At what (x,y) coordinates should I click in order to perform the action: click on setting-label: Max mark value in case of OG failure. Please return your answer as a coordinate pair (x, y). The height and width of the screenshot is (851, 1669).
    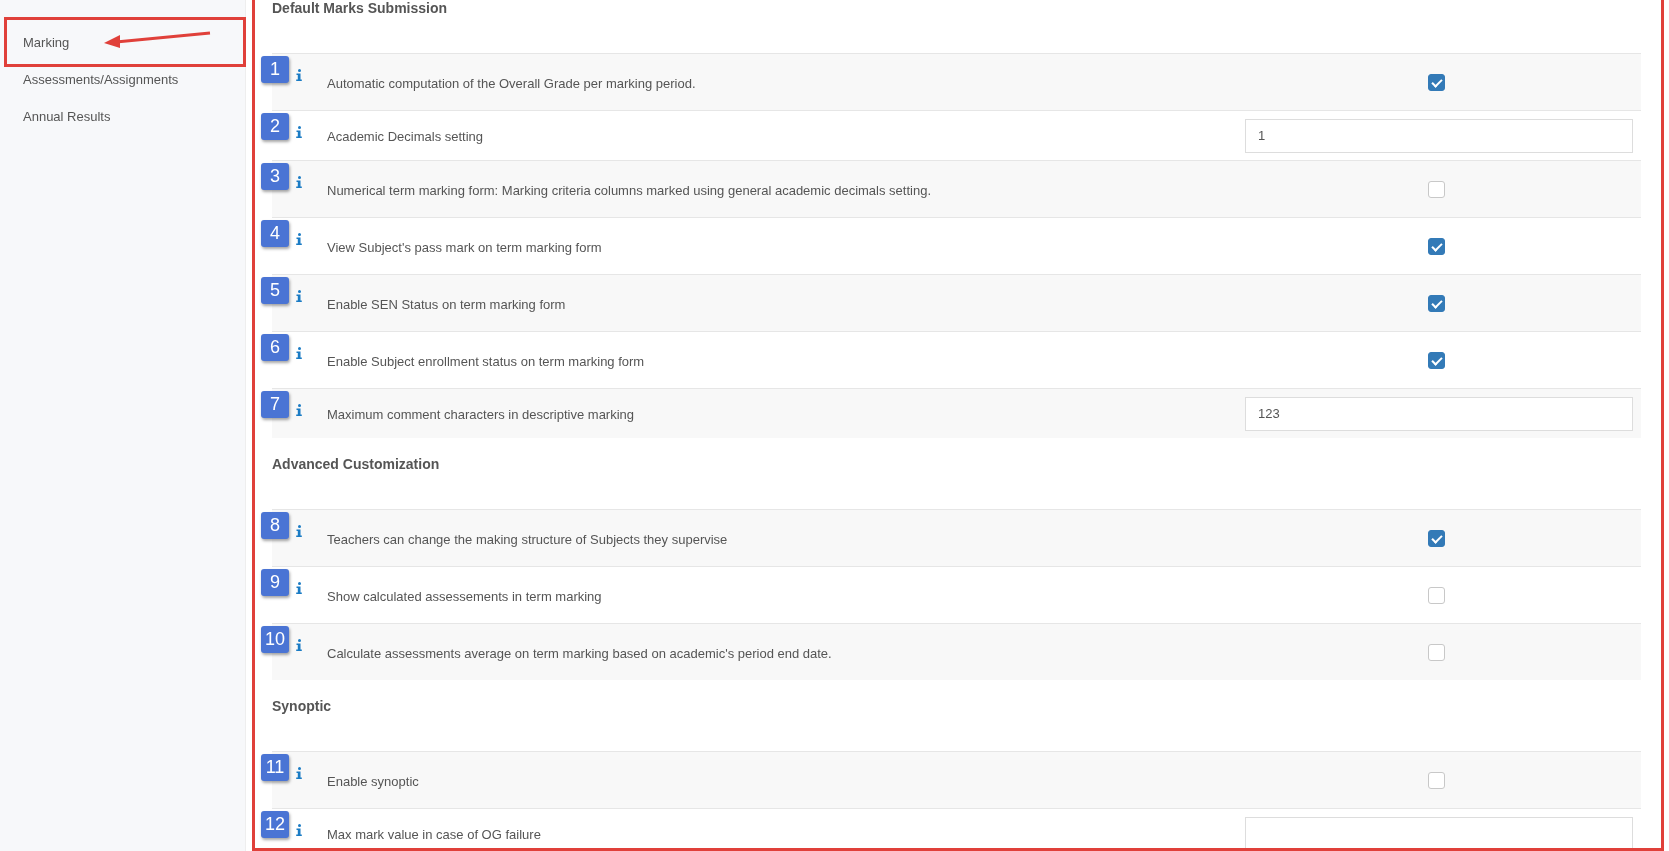
    Looking at the image, I should click on (434, 834).